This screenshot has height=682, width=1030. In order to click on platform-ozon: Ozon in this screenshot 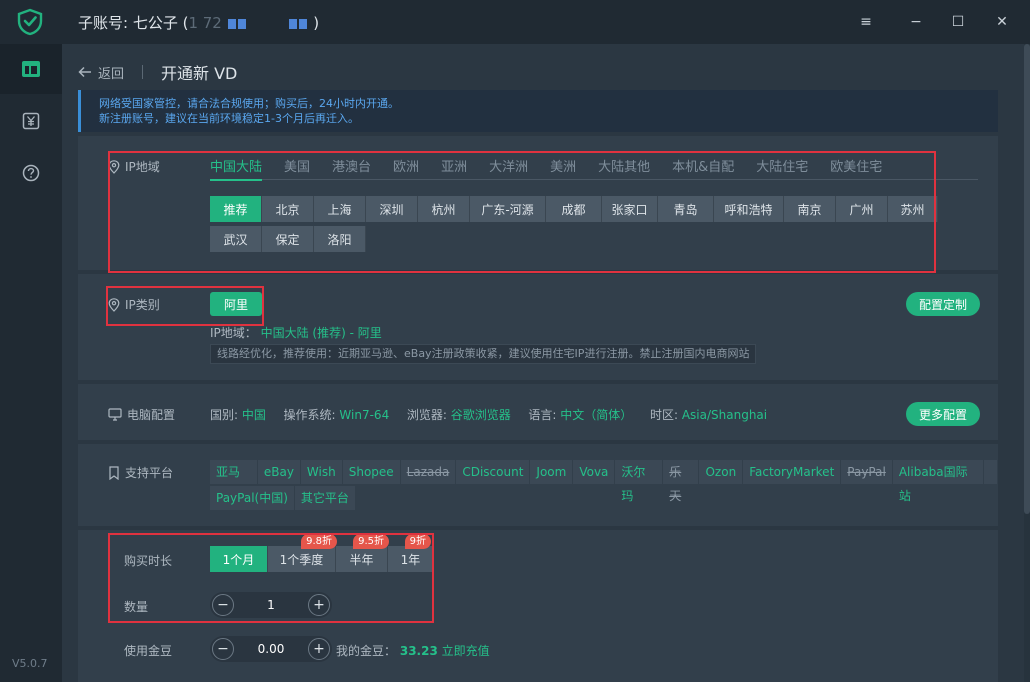, I will do `click(721, 472)`.